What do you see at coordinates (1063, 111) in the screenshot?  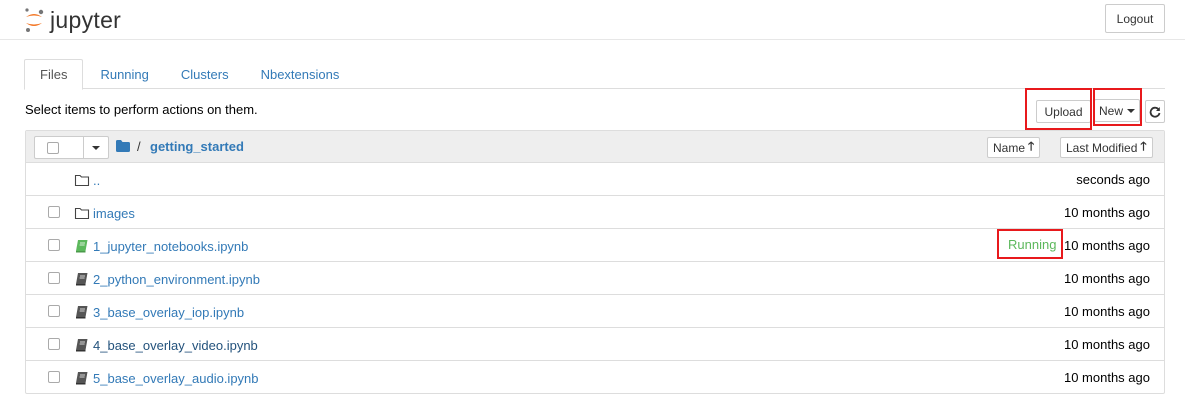 I see `upload-button: Upload` at bounding box center [1063, 111].